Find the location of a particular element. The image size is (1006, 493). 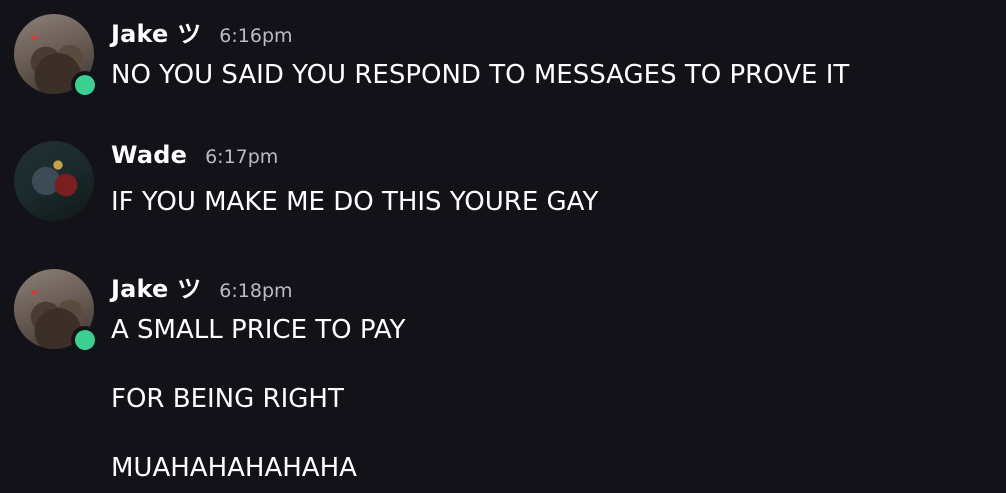

message-timestamp: 6:17pm is located at coordinates (242, 157).